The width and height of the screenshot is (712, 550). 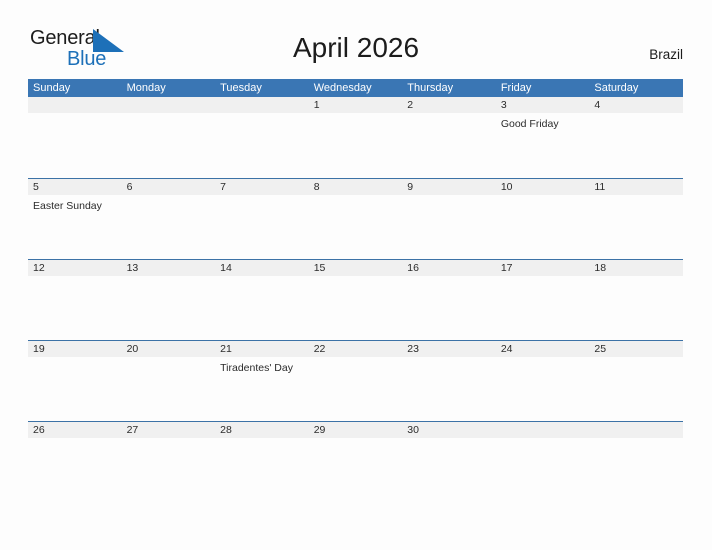 I want to click on page-title: April 2026, so click(x=356, y=47).